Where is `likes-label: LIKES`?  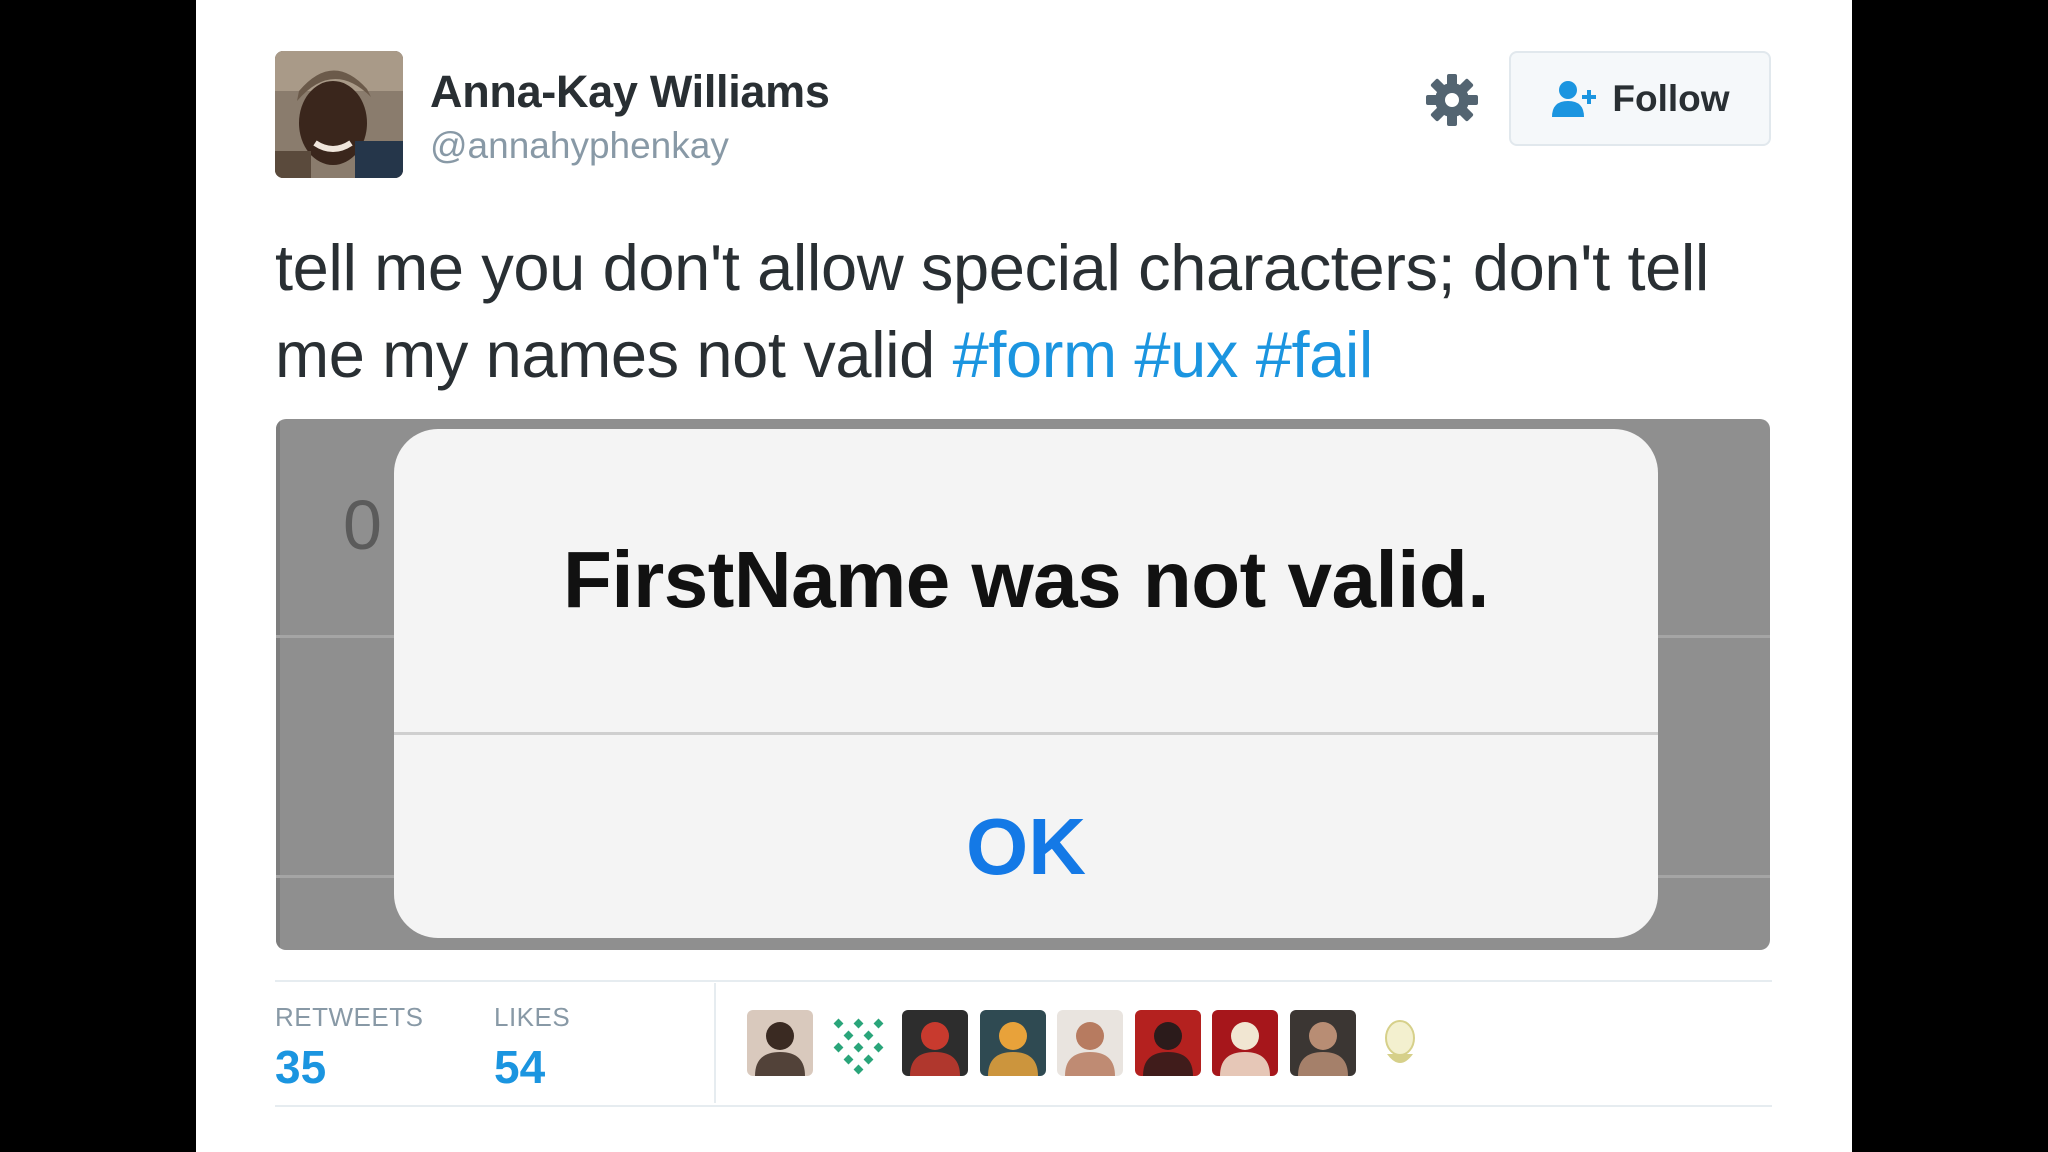
likes-label: LIKES is located at coordinates (532, 1017).